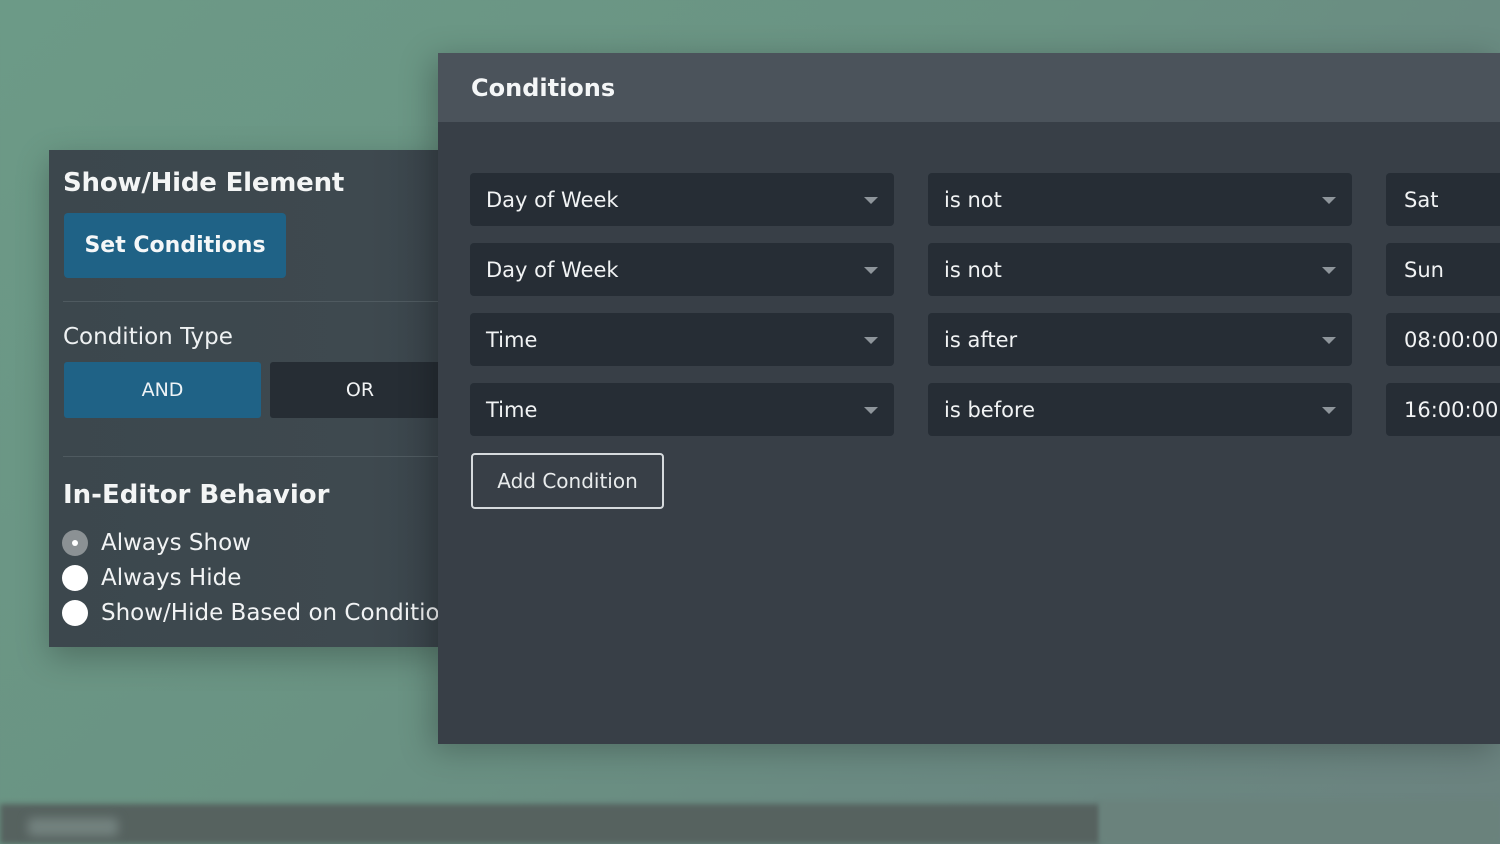 The width and height of the screenshot is (1500, 844). I want to click on select-value: is before, so click(990, 409).